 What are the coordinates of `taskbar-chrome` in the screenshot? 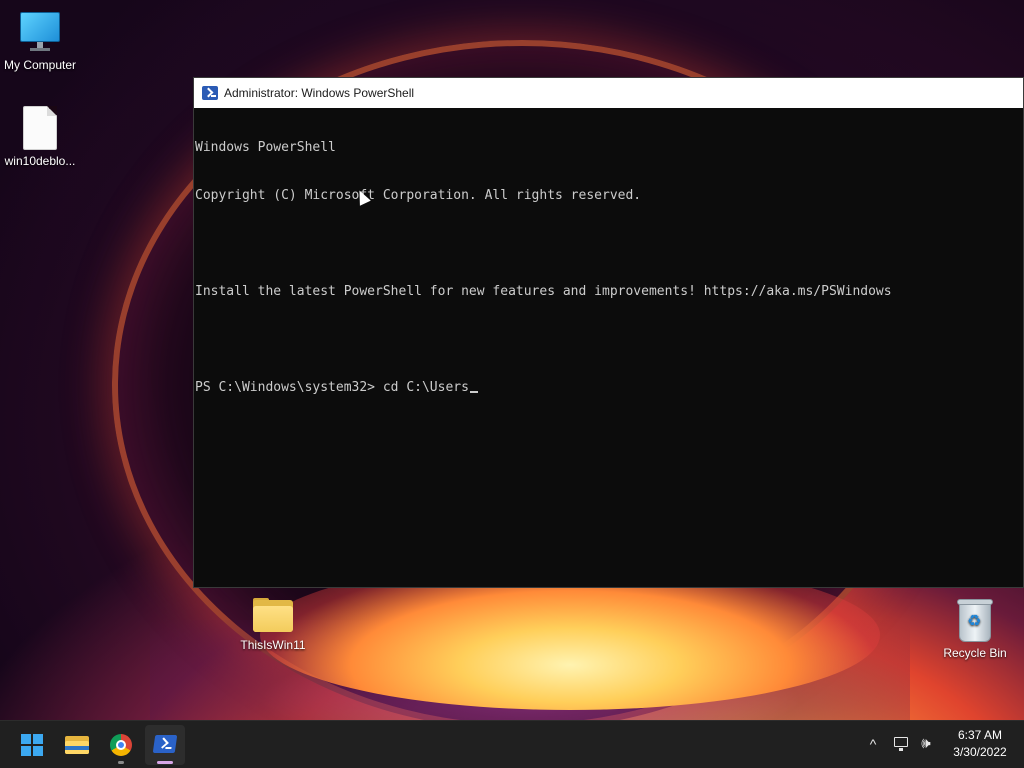 It's located at (121, 745).